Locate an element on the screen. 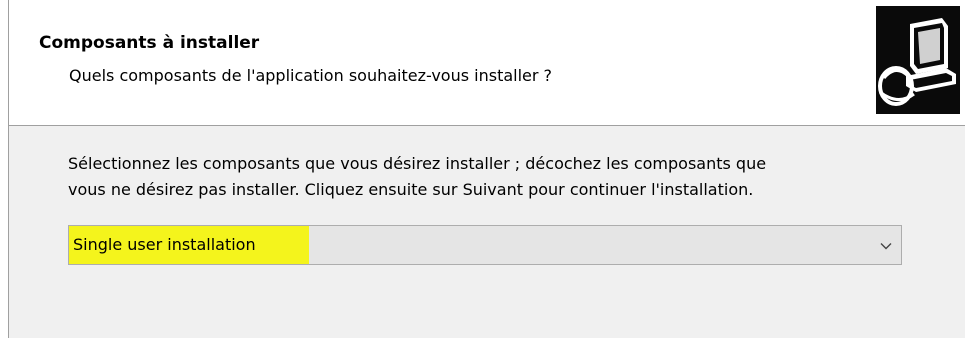  page-title: Composants à installer is located at coordinates (149, 43).